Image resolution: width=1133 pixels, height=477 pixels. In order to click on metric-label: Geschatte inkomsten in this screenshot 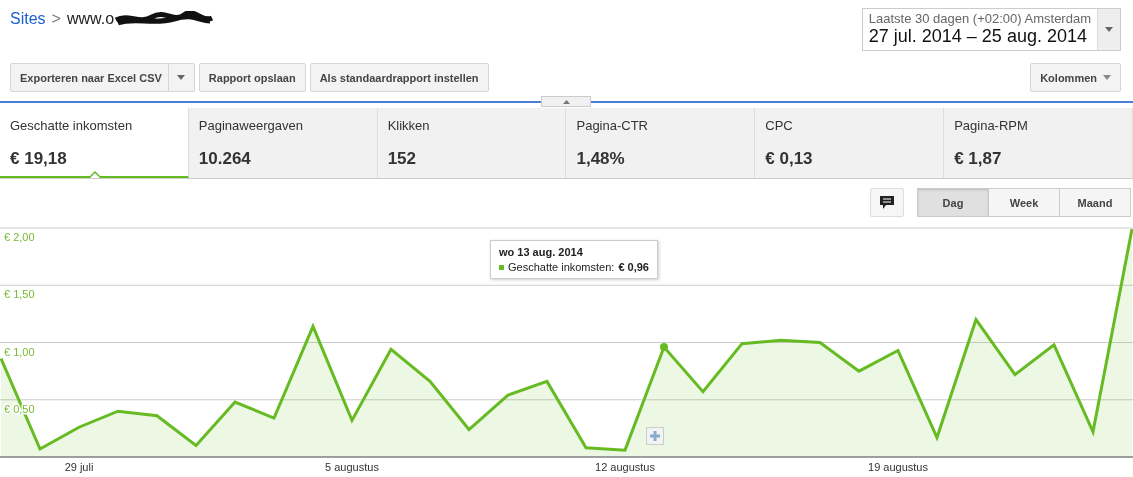, I will do `click(72, 125)`.